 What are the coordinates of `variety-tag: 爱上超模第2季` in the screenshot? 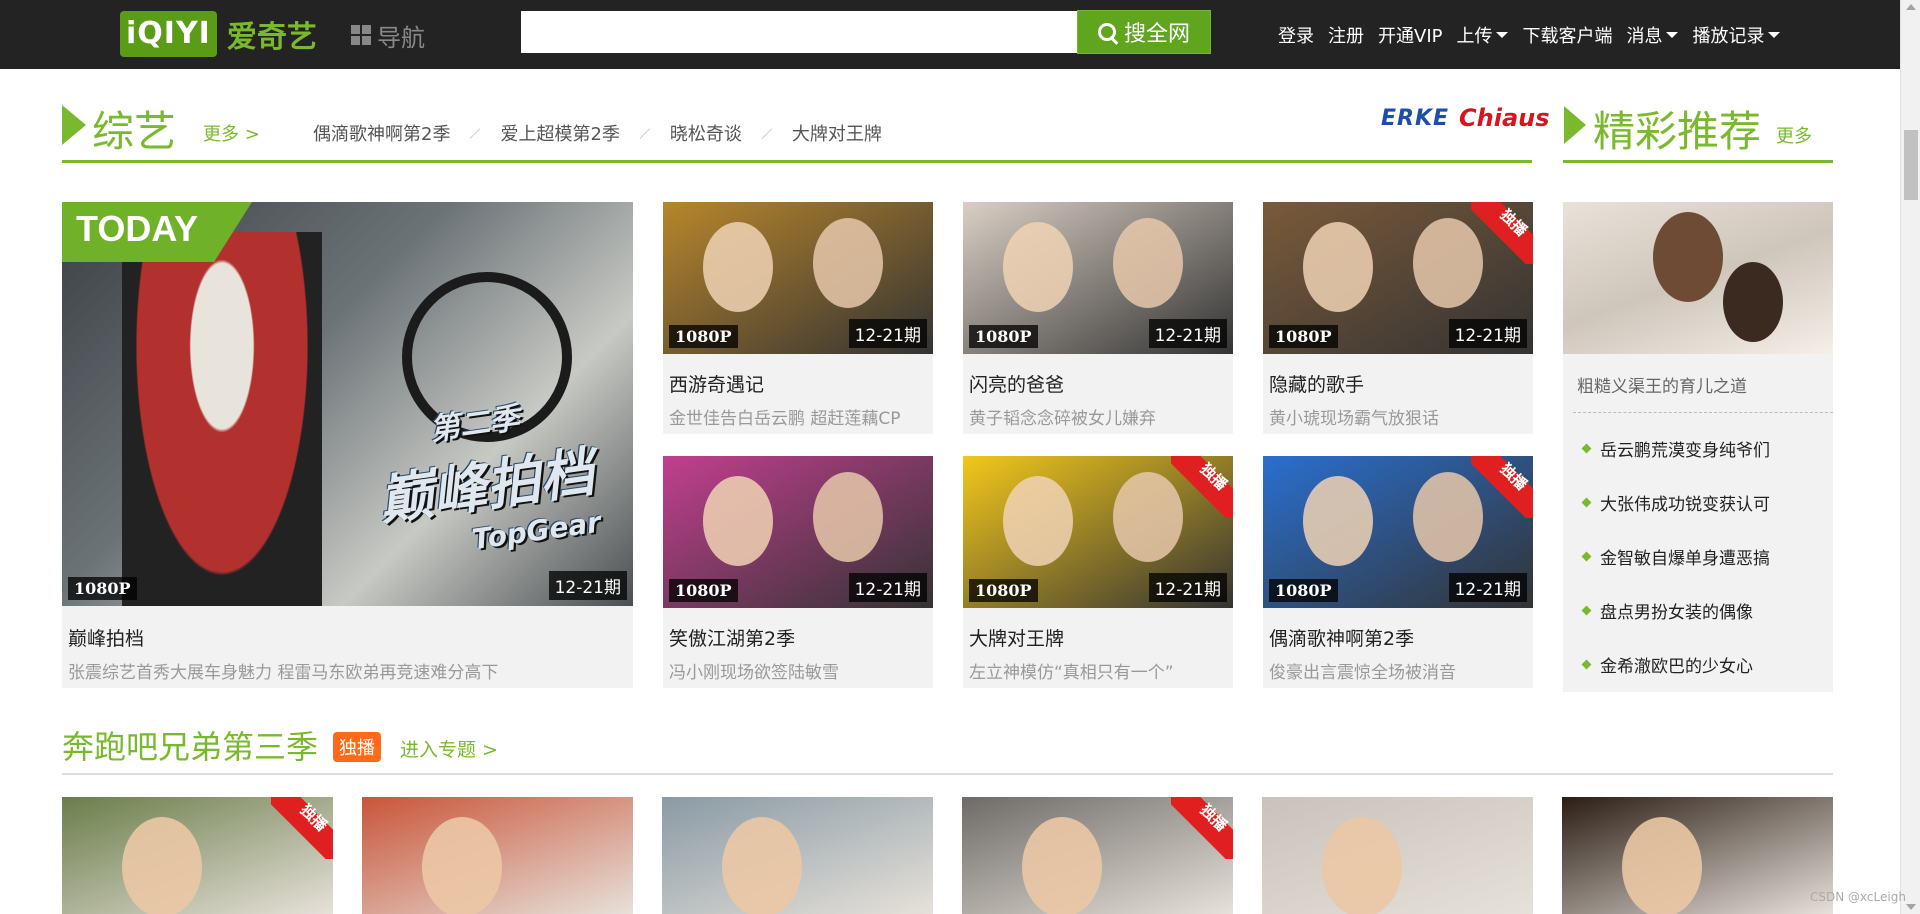 It's located at (559, 133).